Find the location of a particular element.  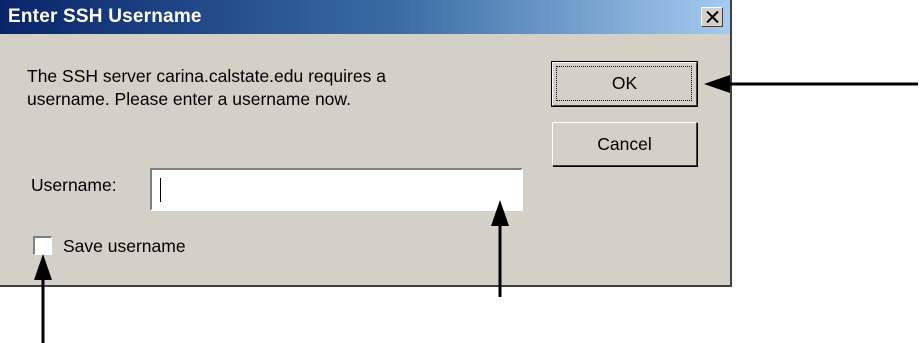

arrow-to-username-input-icon is located at coordinates (500, 248).